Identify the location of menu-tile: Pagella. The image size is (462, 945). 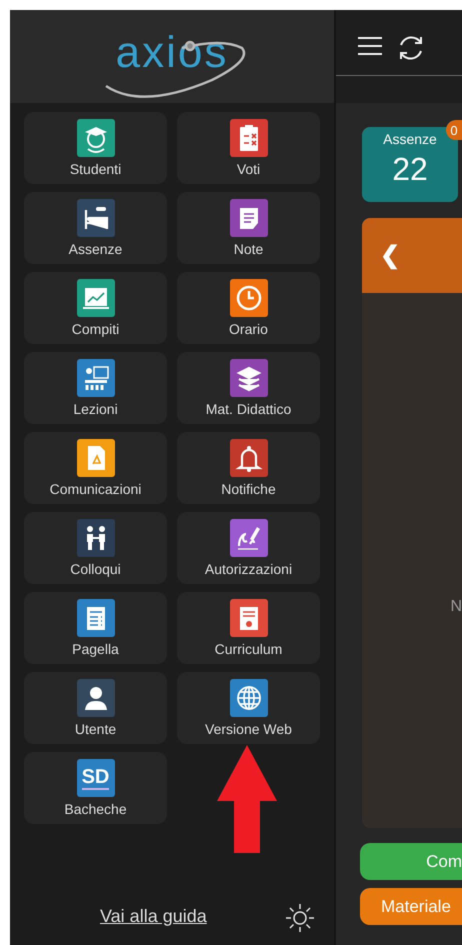
(95, 628).